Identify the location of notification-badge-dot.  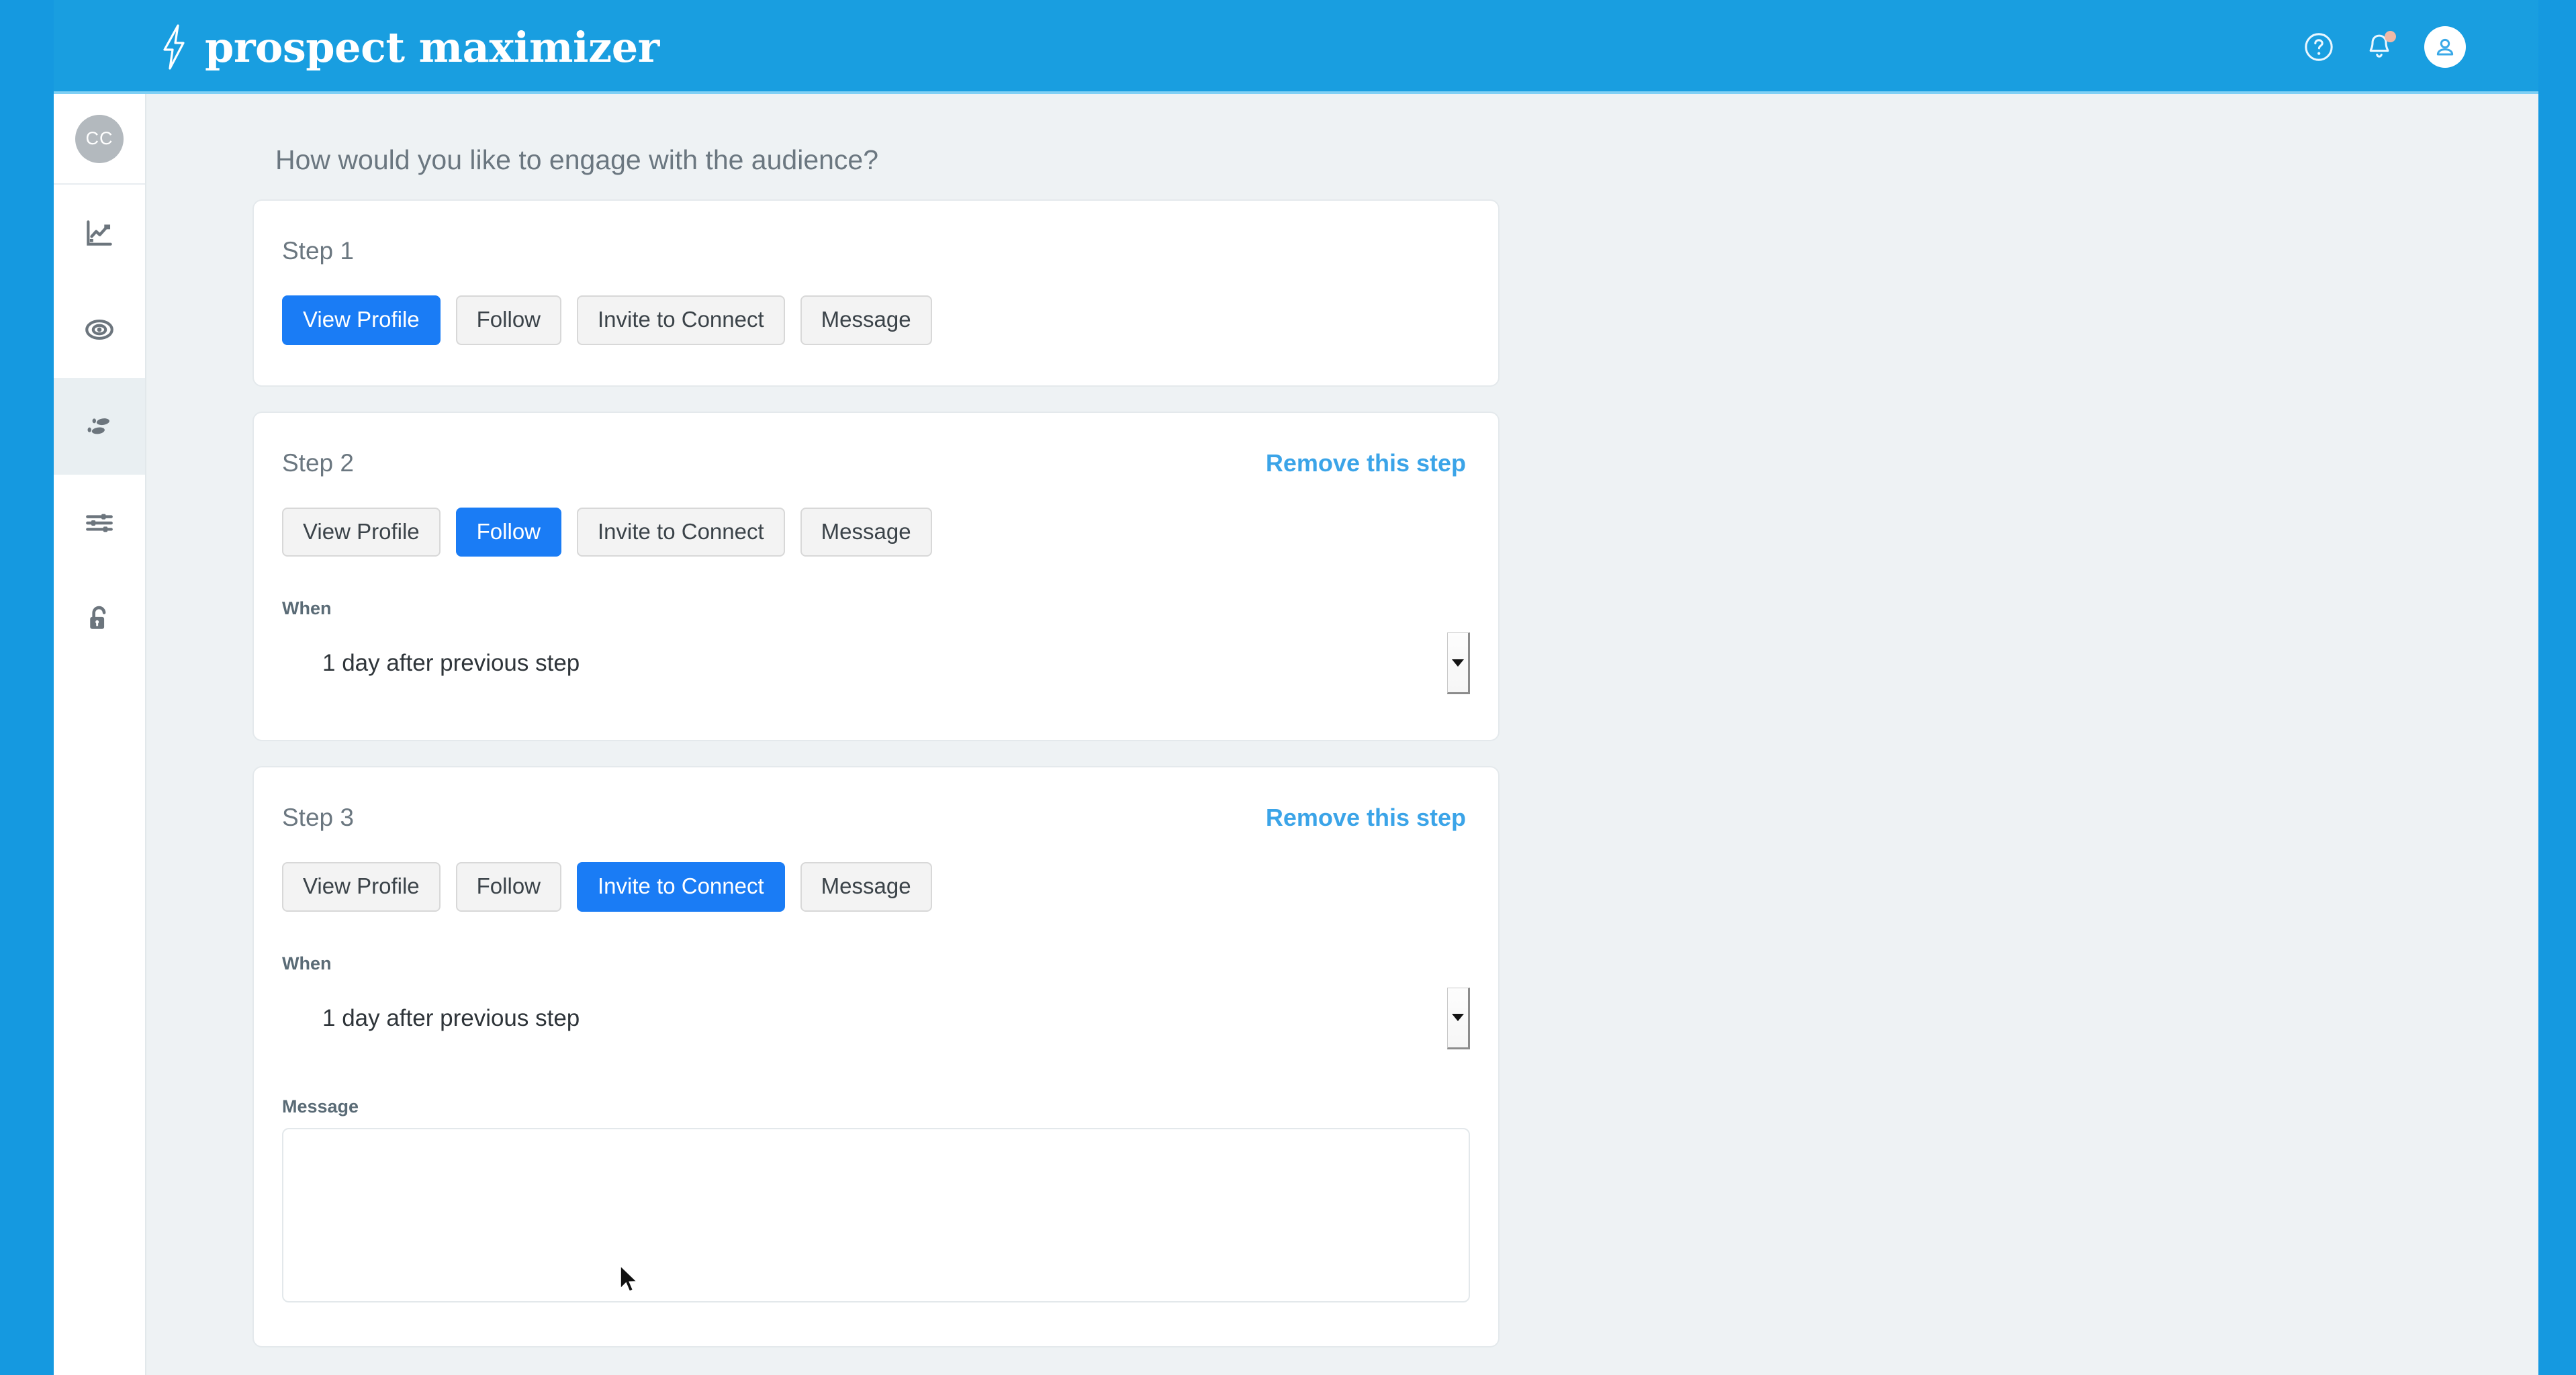
(2390, 36).